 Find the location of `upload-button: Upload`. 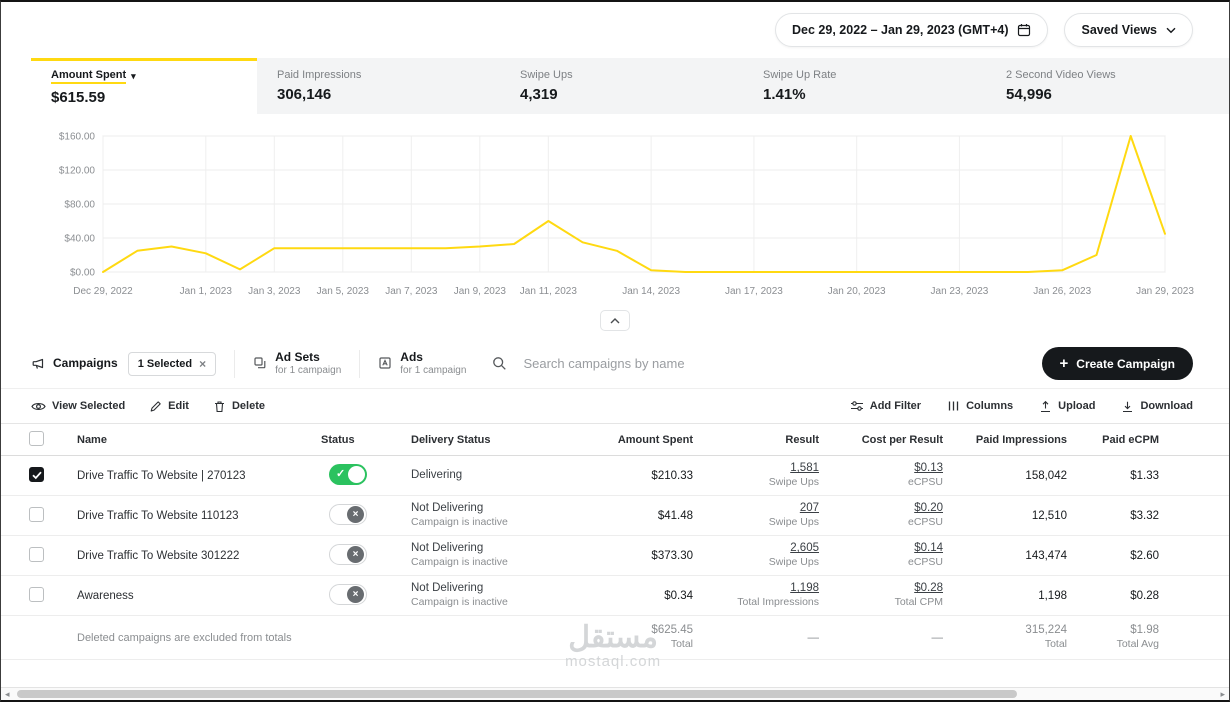

upload-button: Upload is located at coordinates (1067, 406).